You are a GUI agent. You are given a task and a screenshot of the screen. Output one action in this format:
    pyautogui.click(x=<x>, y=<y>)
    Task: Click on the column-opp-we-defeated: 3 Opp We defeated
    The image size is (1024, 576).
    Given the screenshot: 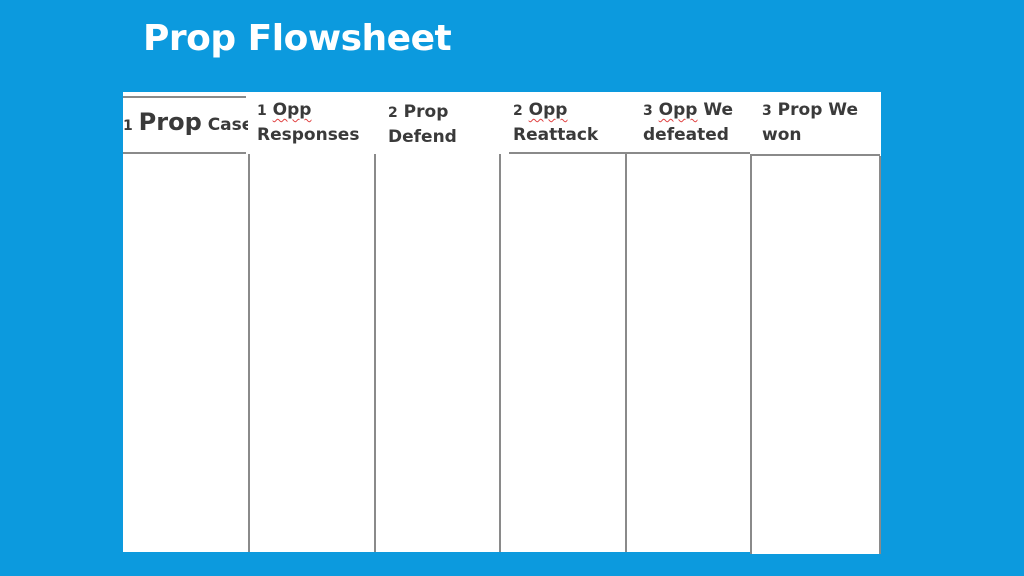 What is the action you would take?
    pyautogui.click(x=687, y=322)
    